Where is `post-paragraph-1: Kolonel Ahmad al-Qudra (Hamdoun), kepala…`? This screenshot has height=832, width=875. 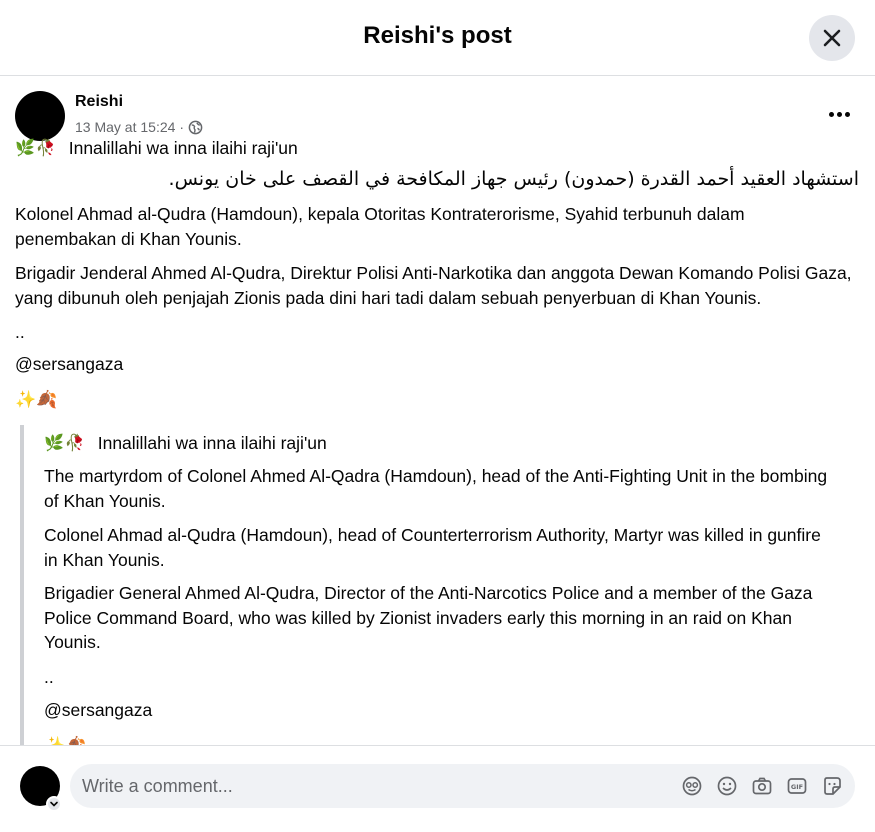 post-paragraph-1: Kolonel Ahmad al-Qudra (Hamdoun), kepala… is located at coordinates (380, 226).